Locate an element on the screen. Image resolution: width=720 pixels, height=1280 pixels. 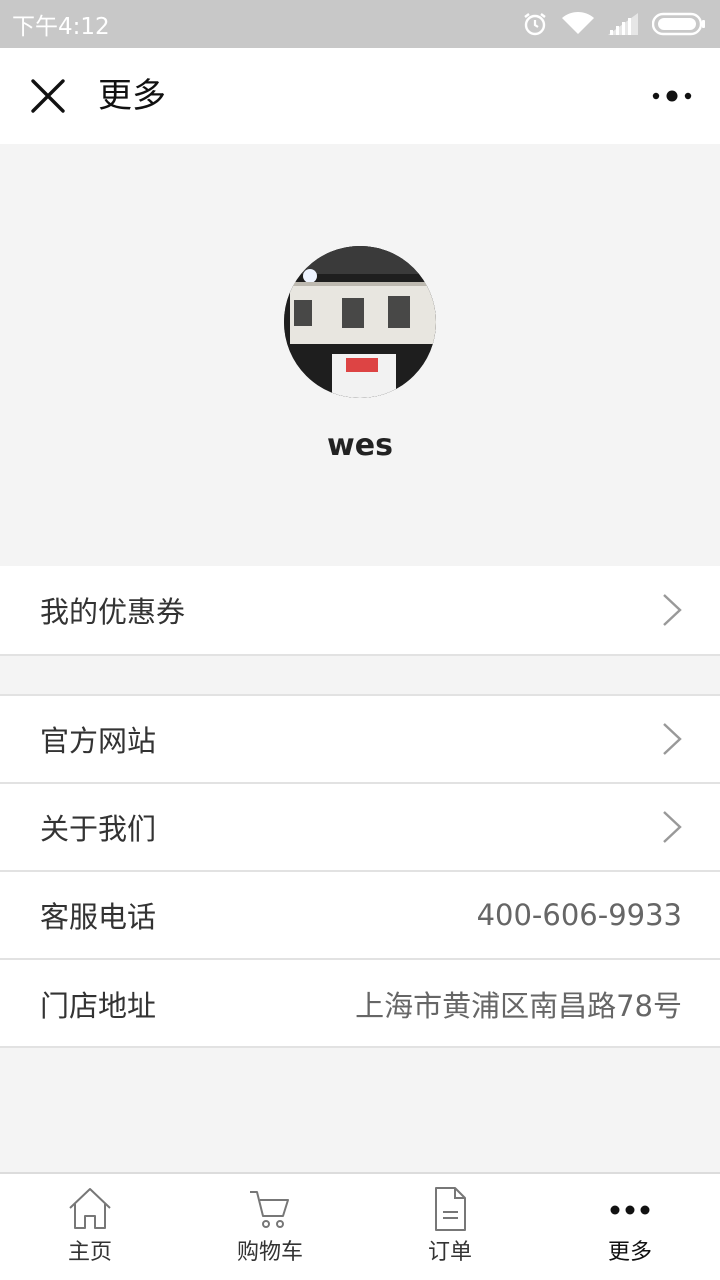
nav-bar: 更多 is located at coordinates (360, 96).